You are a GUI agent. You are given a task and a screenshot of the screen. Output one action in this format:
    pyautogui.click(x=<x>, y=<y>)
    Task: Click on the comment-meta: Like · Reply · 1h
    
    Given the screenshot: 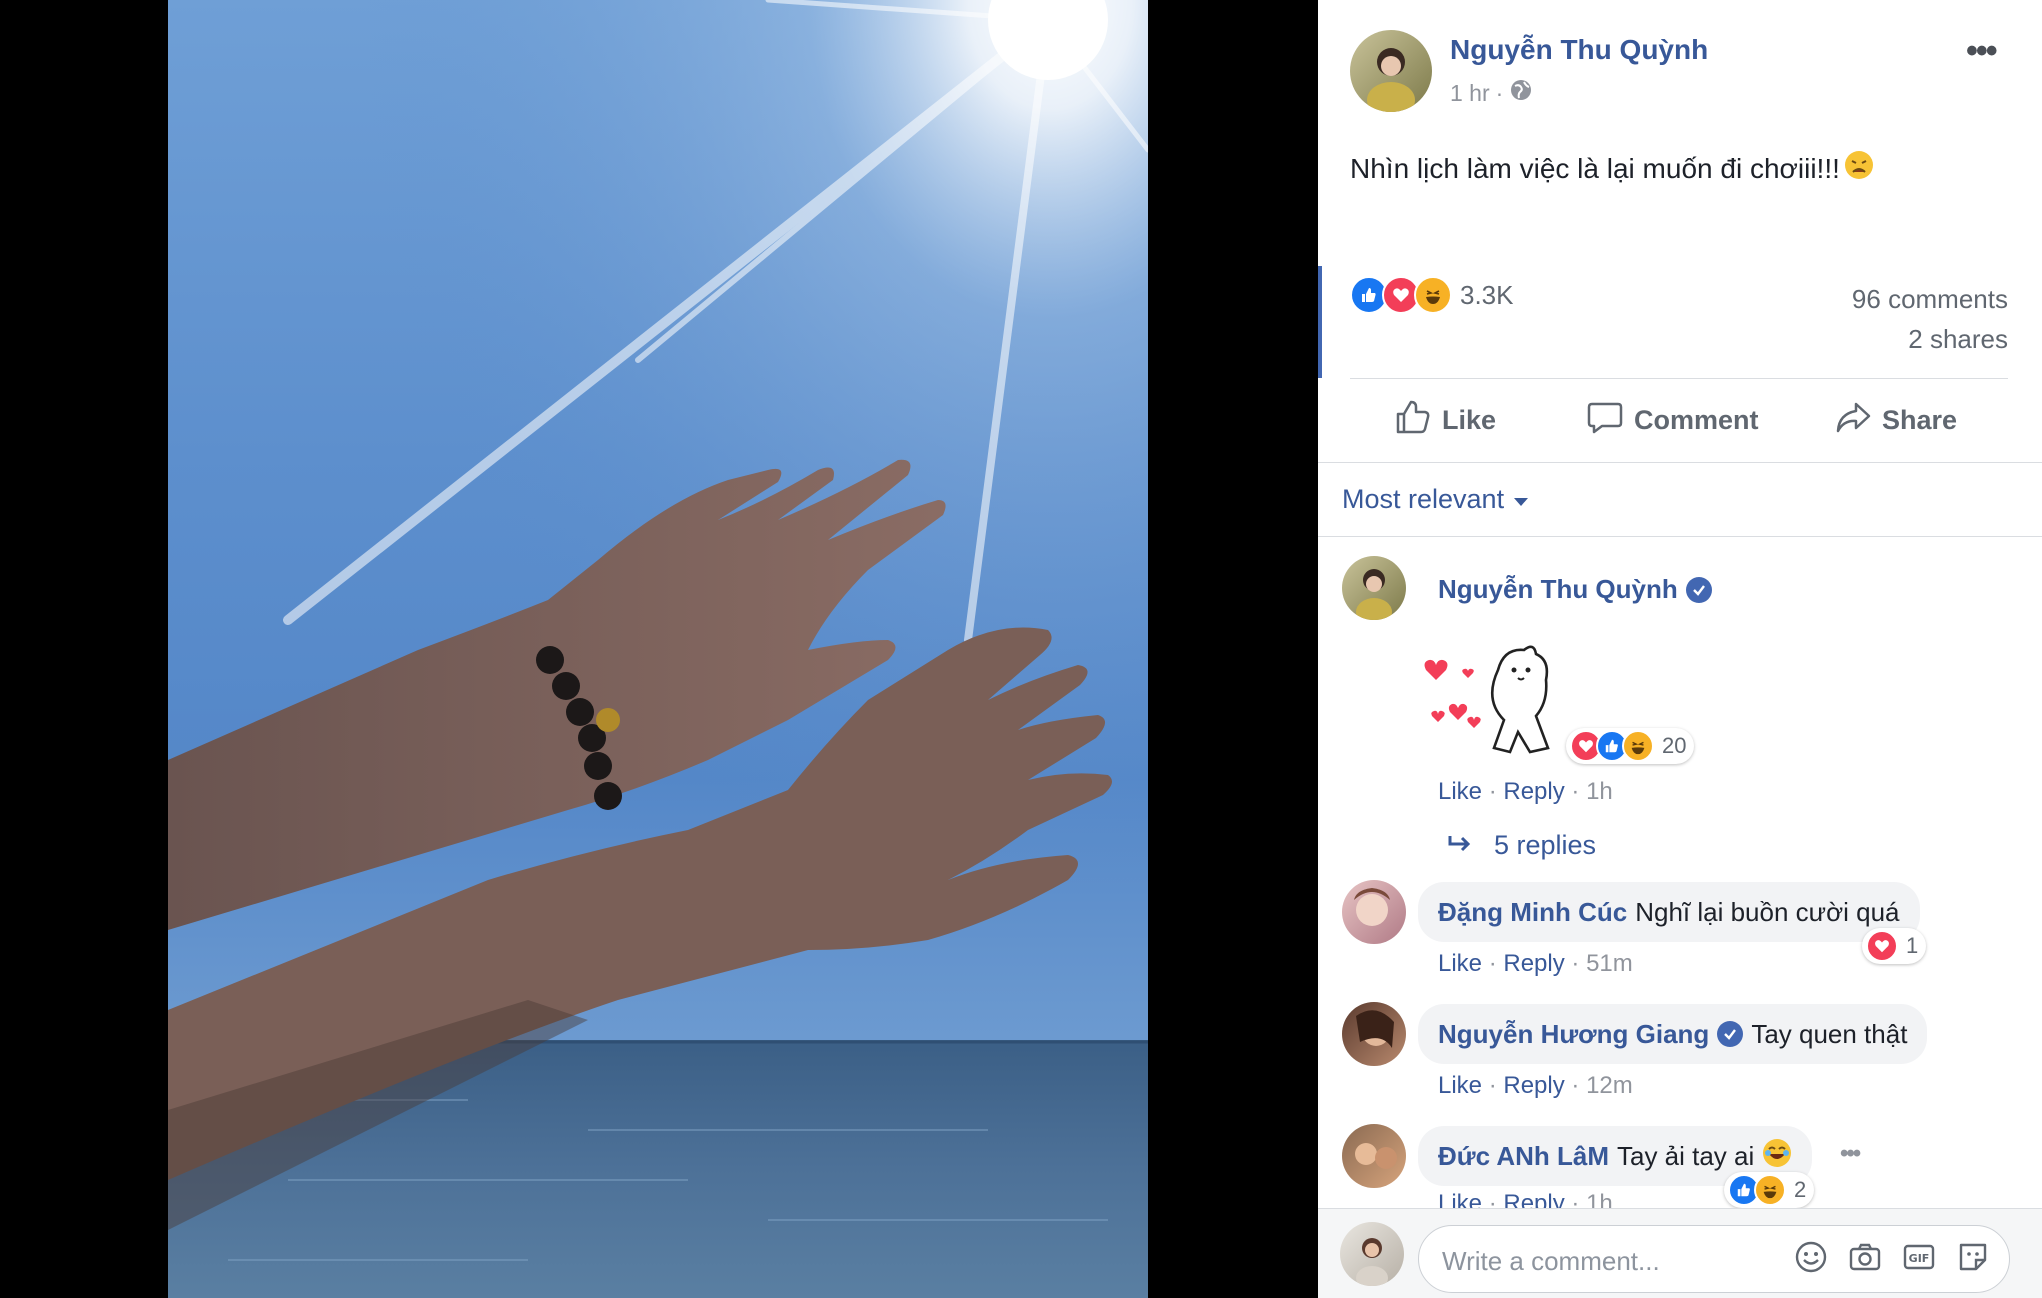 What is the action you would take?
    pyautogui.click(x=1525, y=792)
    